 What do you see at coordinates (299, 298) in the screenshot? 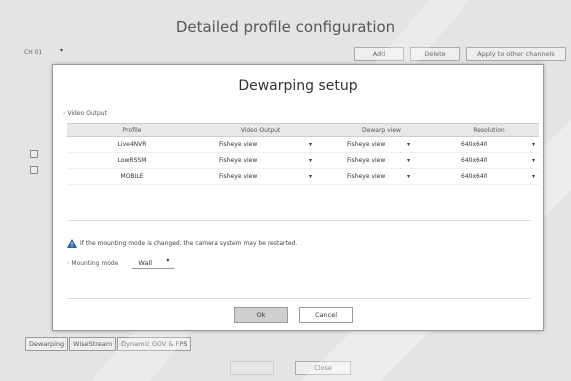
I see `footer-divider` at bounding box center [299, 298].